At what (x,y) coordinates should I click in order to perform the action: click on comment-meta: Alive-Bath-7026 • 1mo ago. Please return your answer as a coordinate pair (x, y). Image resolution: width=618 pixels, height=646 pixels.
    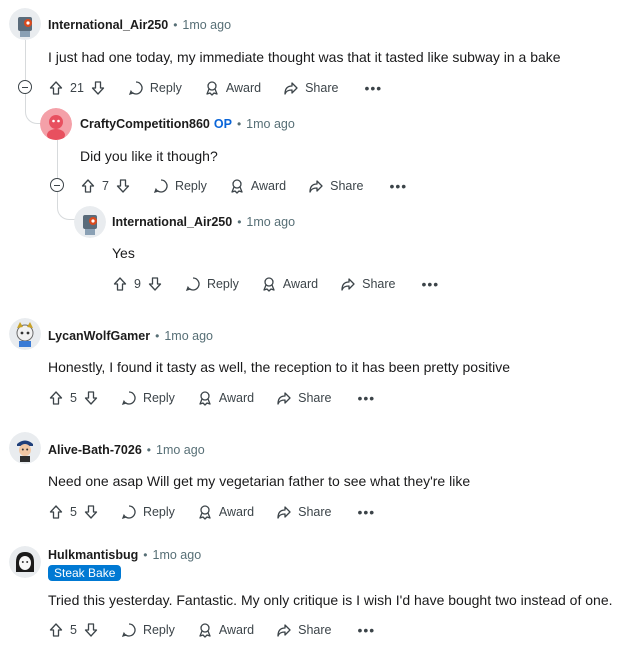
    Looking at the image, I should click on (126, 450).